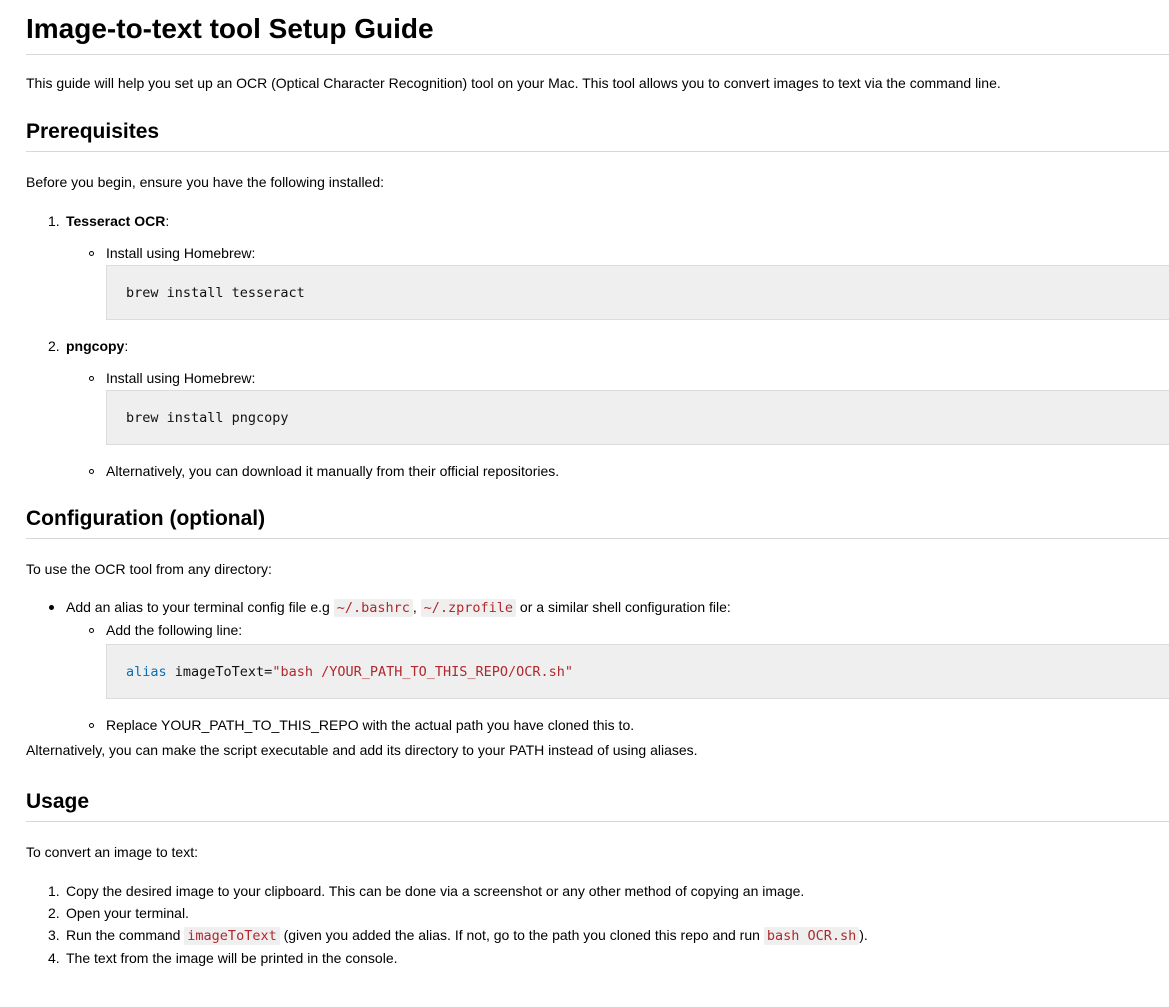  Describe the element at coordinates (207, 418) in the screenshot. I see `code-text: brew install pngcopy` at that location.